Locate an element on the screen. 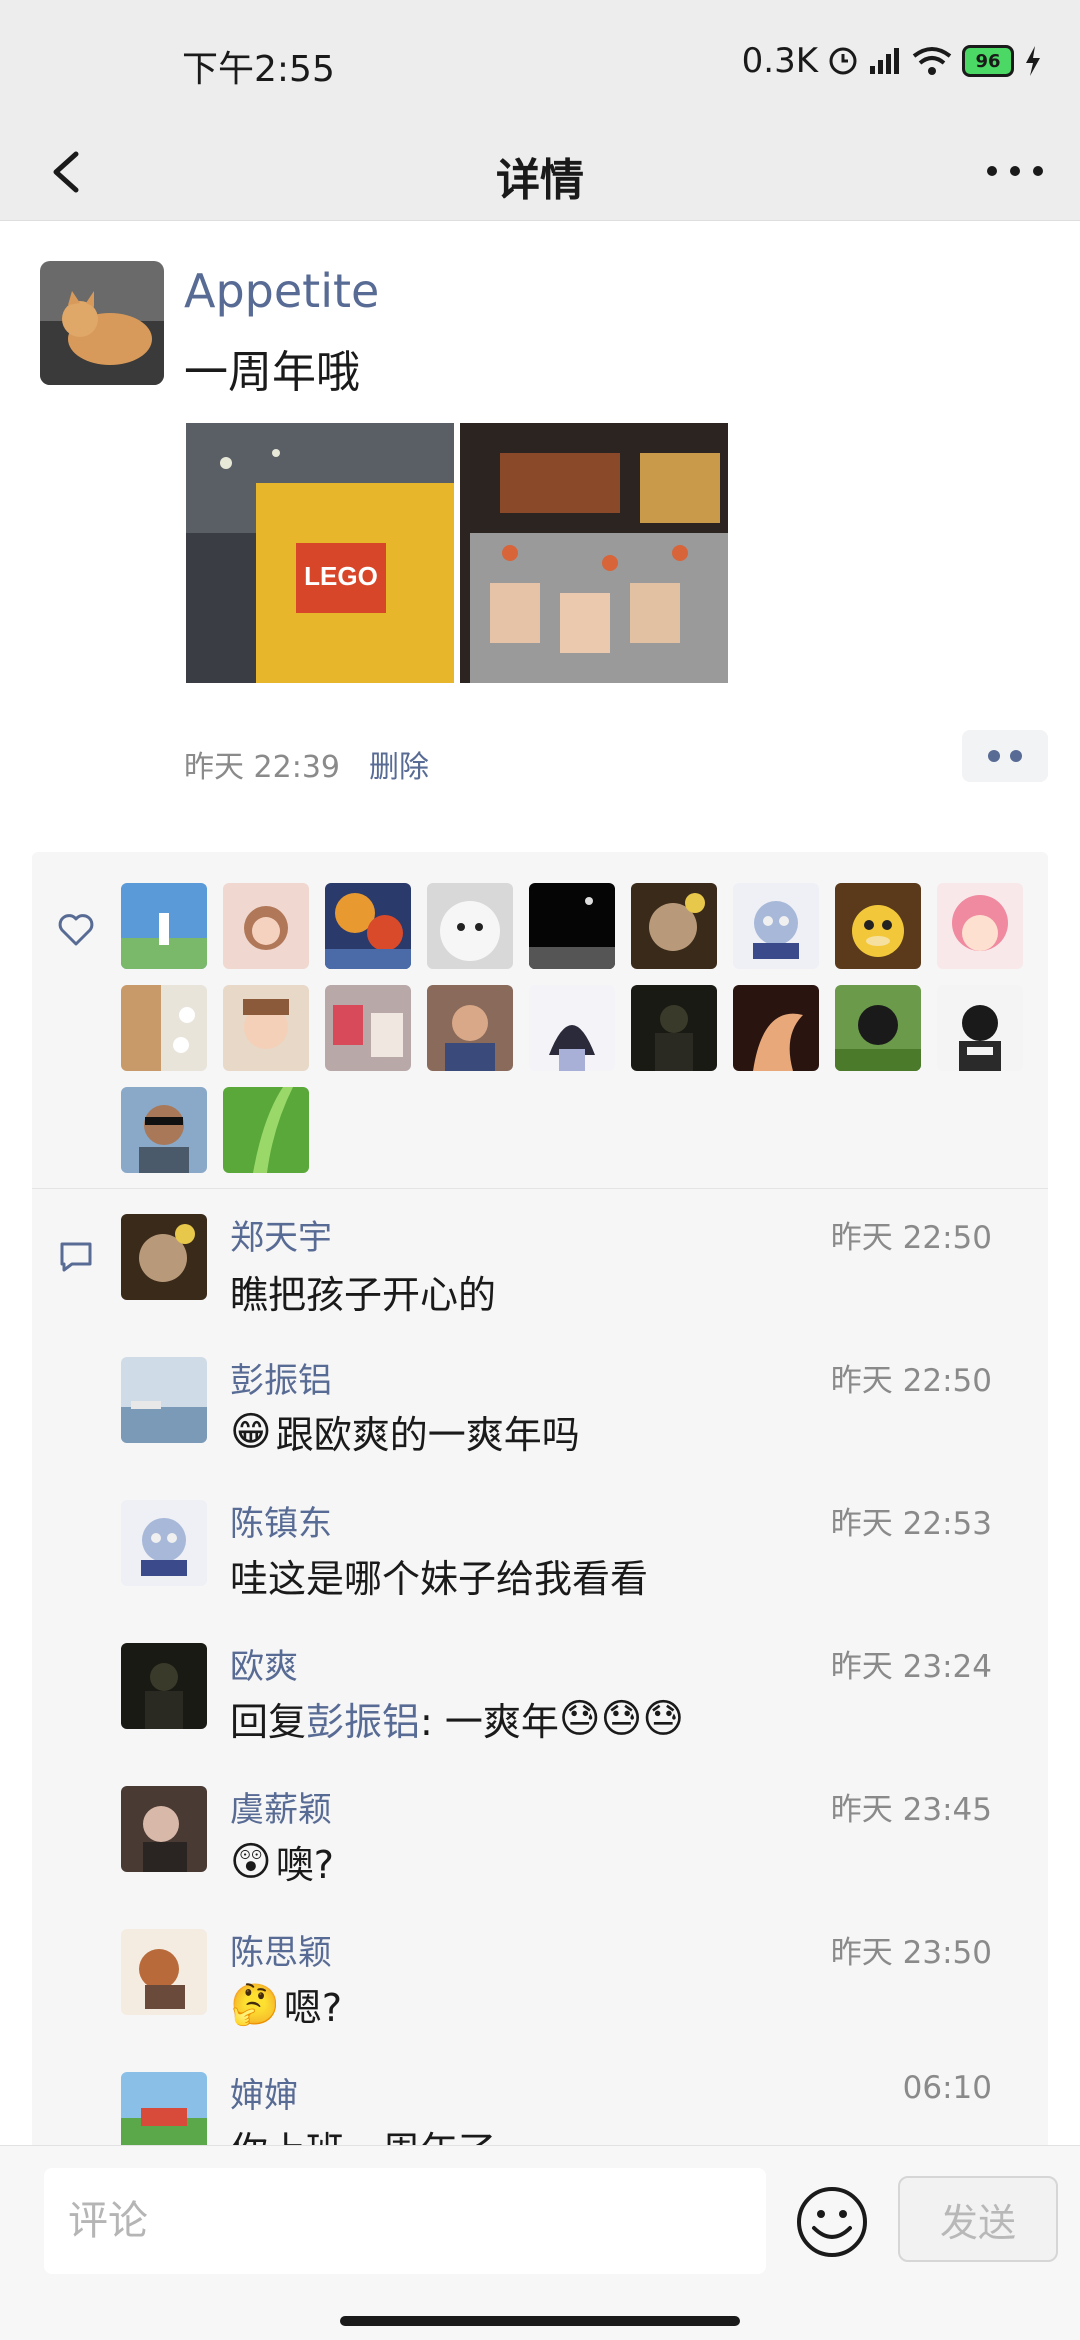  battery-indicator: 96 is located at coordinates (988, 61).